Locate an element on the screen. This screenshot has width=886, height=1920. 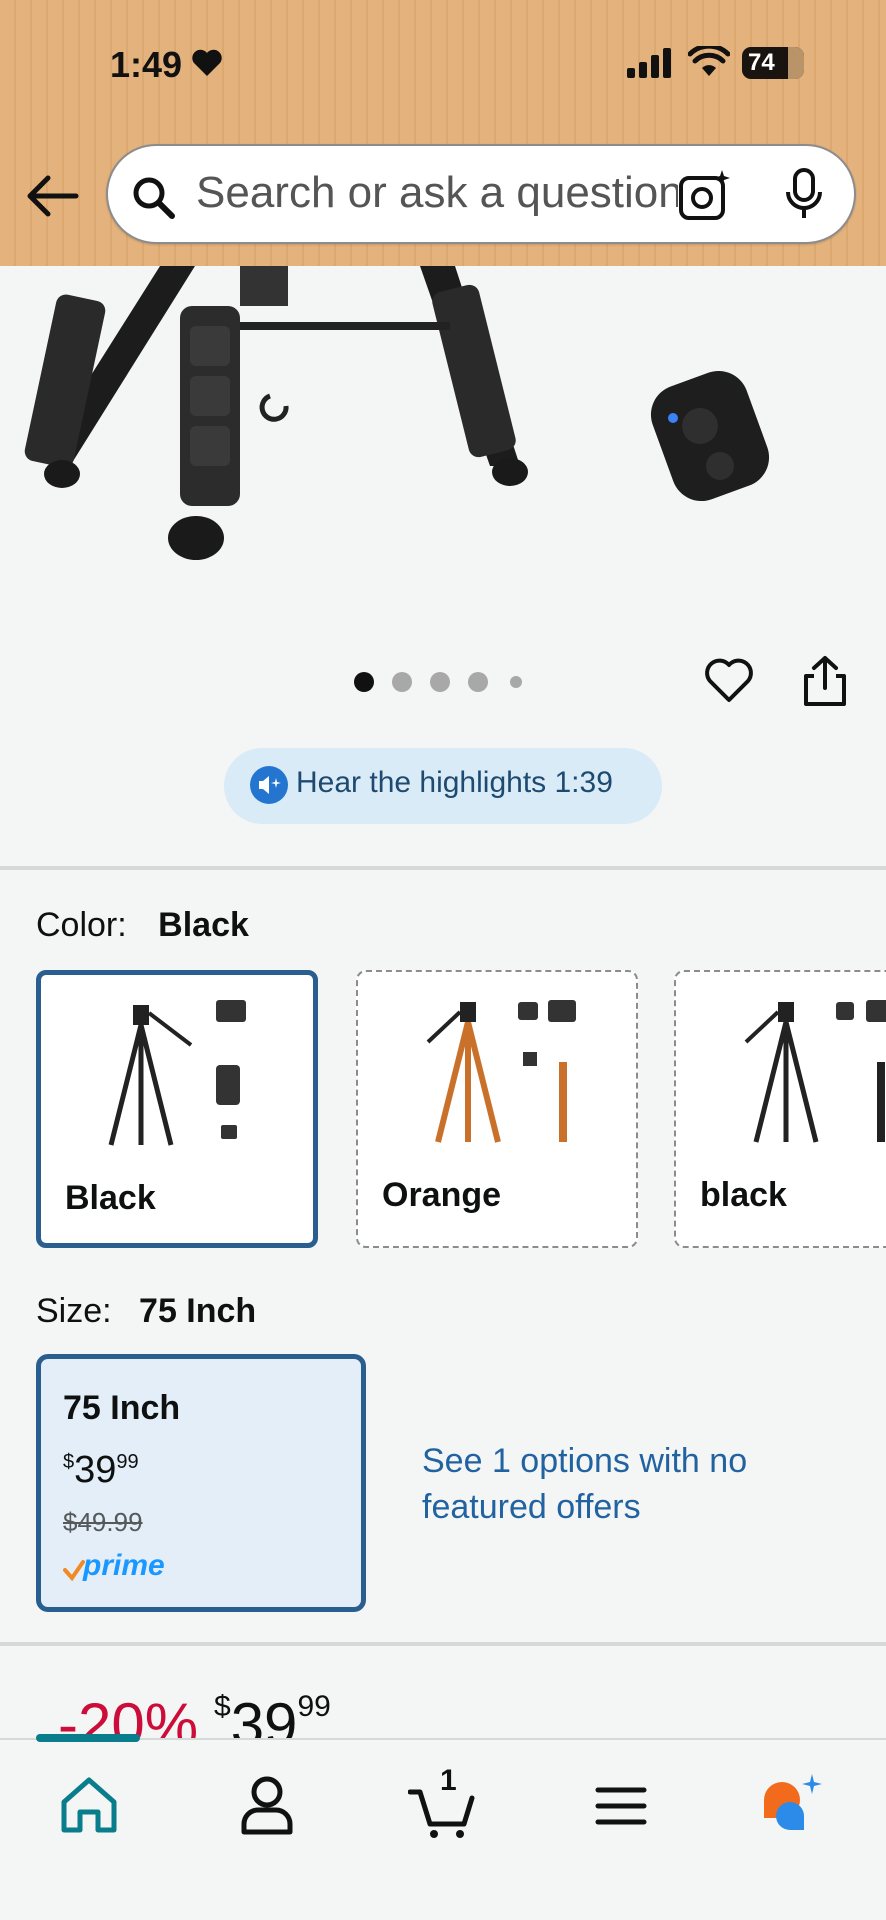
share-icon is located at coordinates (825, 681).